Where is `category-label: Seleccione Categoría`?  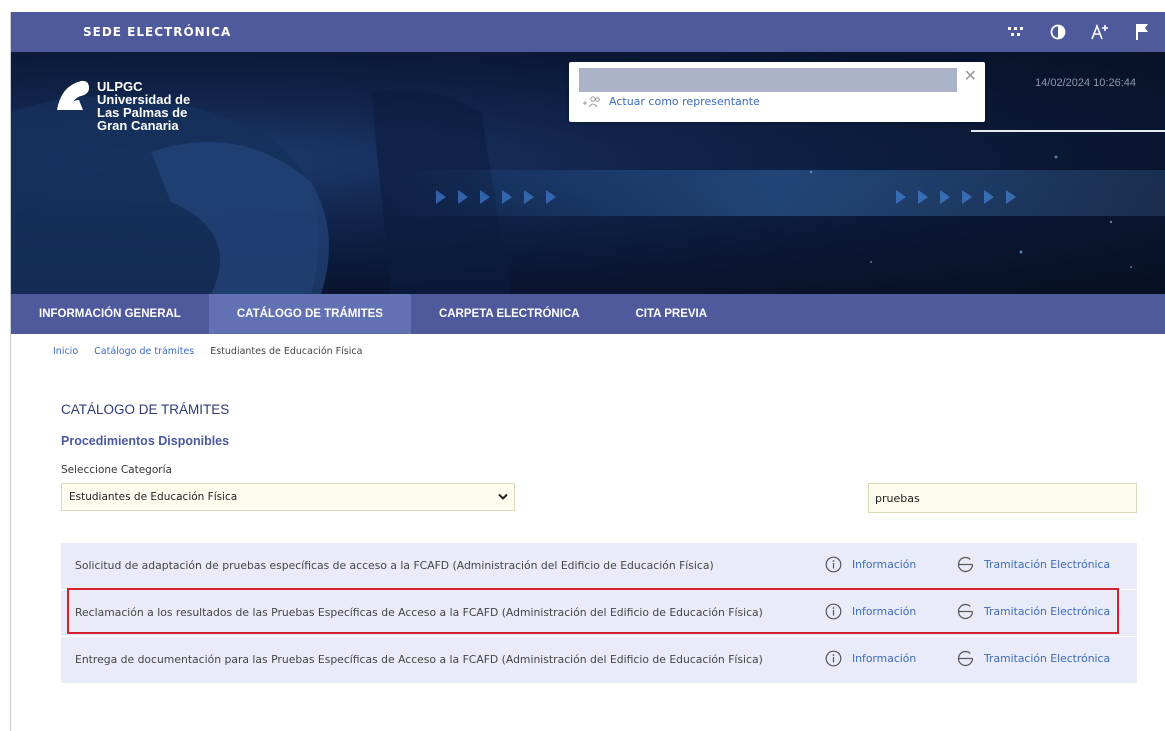 category-label: Seleccione Categoría is located at coordinates (116, 470).